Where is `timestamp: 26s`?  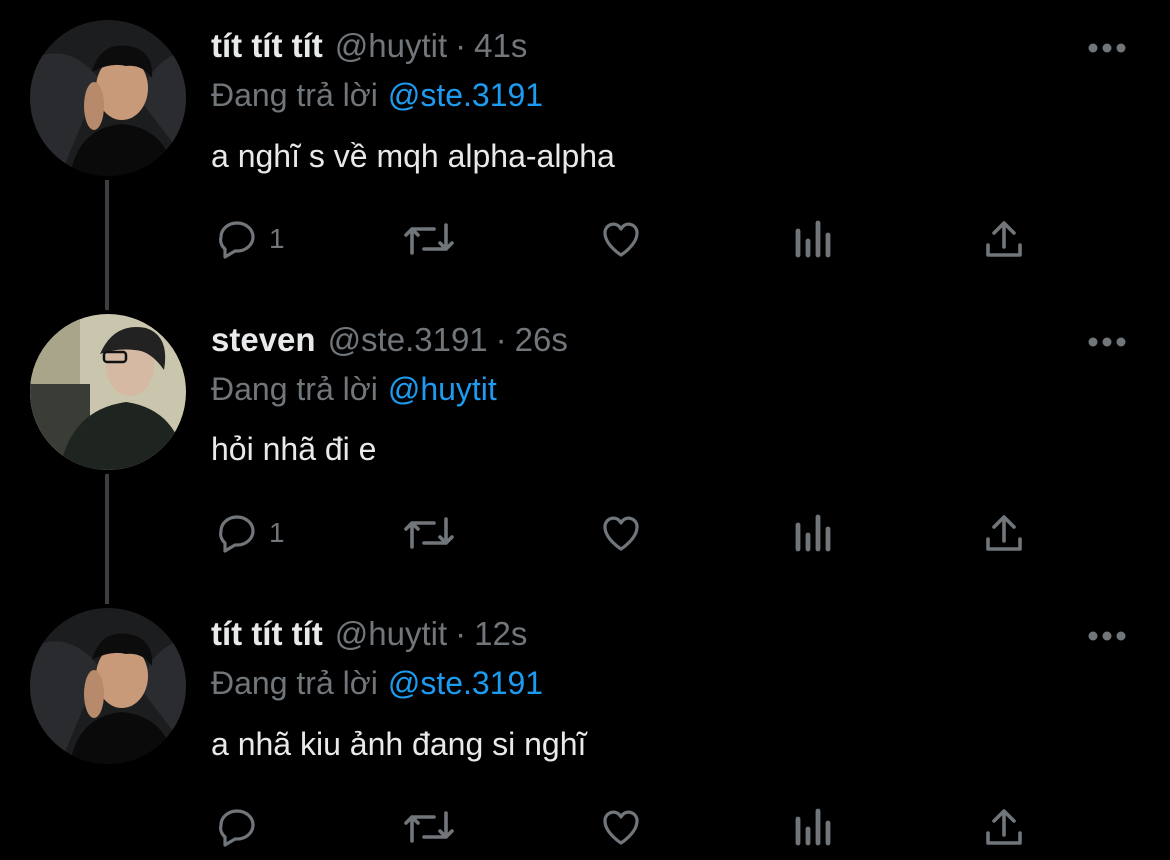 timestamp: 26s is located at coordinates (541, 340).